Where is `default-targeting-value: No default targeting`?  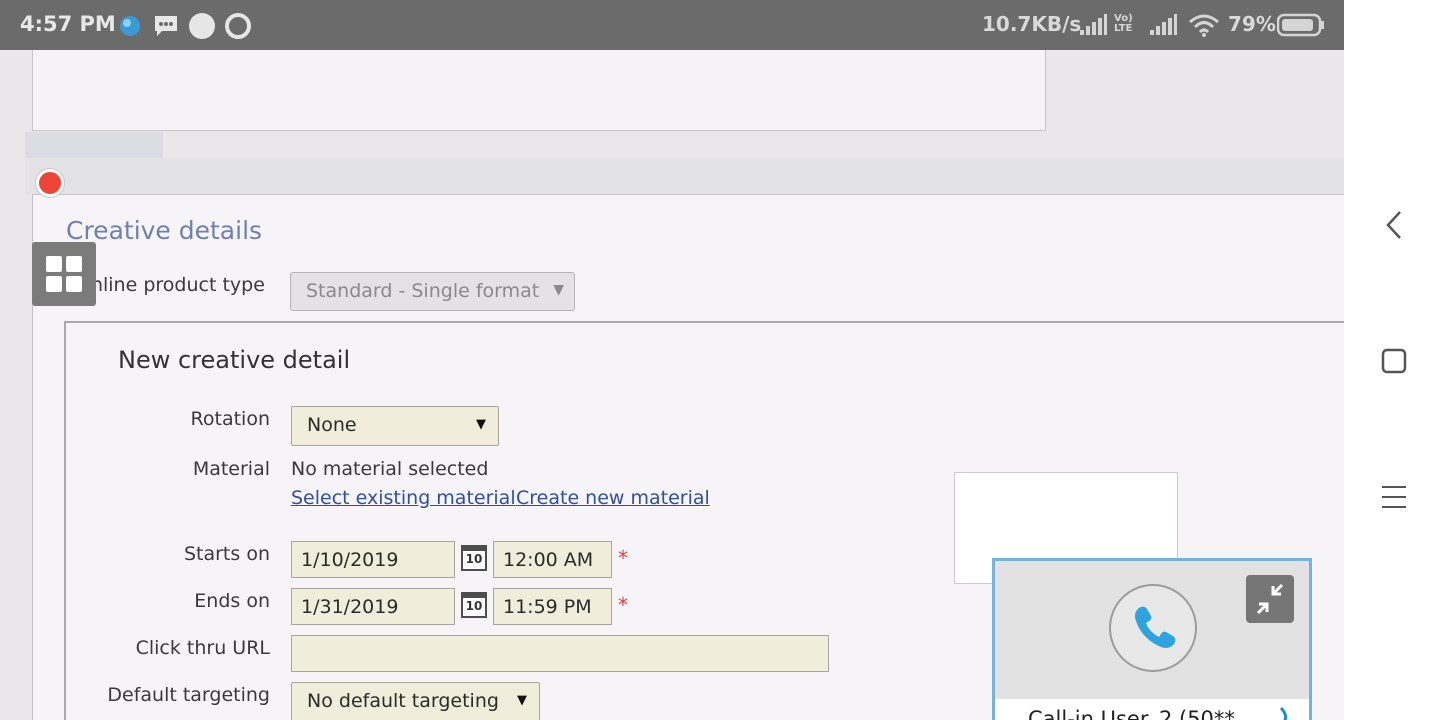 default-targeting-value: No default targeting is located at coordinates (403, 701).